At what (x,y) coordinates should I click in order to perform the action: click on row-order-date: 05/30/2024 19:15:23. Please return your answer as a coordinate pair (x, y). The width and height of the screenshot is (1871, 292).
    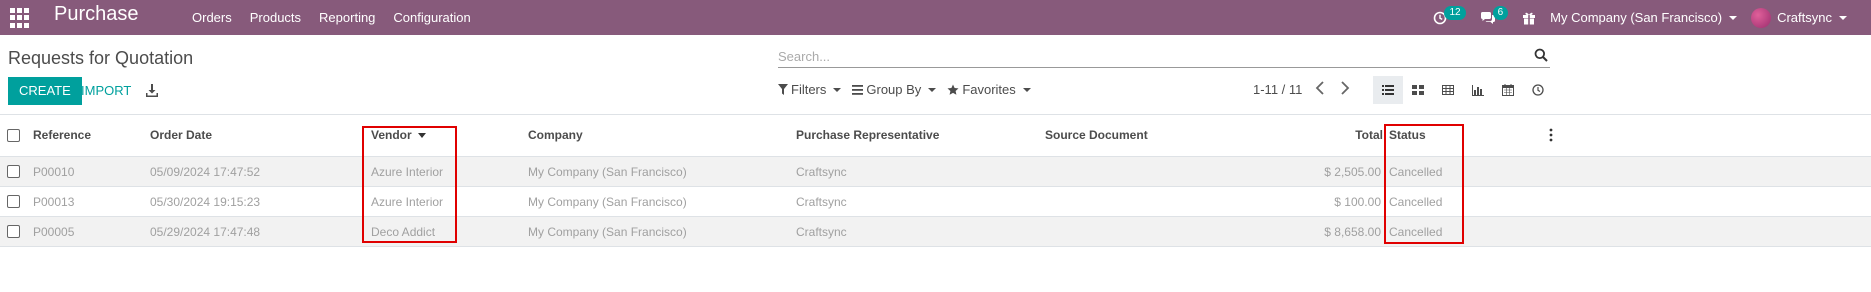
    Looking at the image, I should click on (205, 202).